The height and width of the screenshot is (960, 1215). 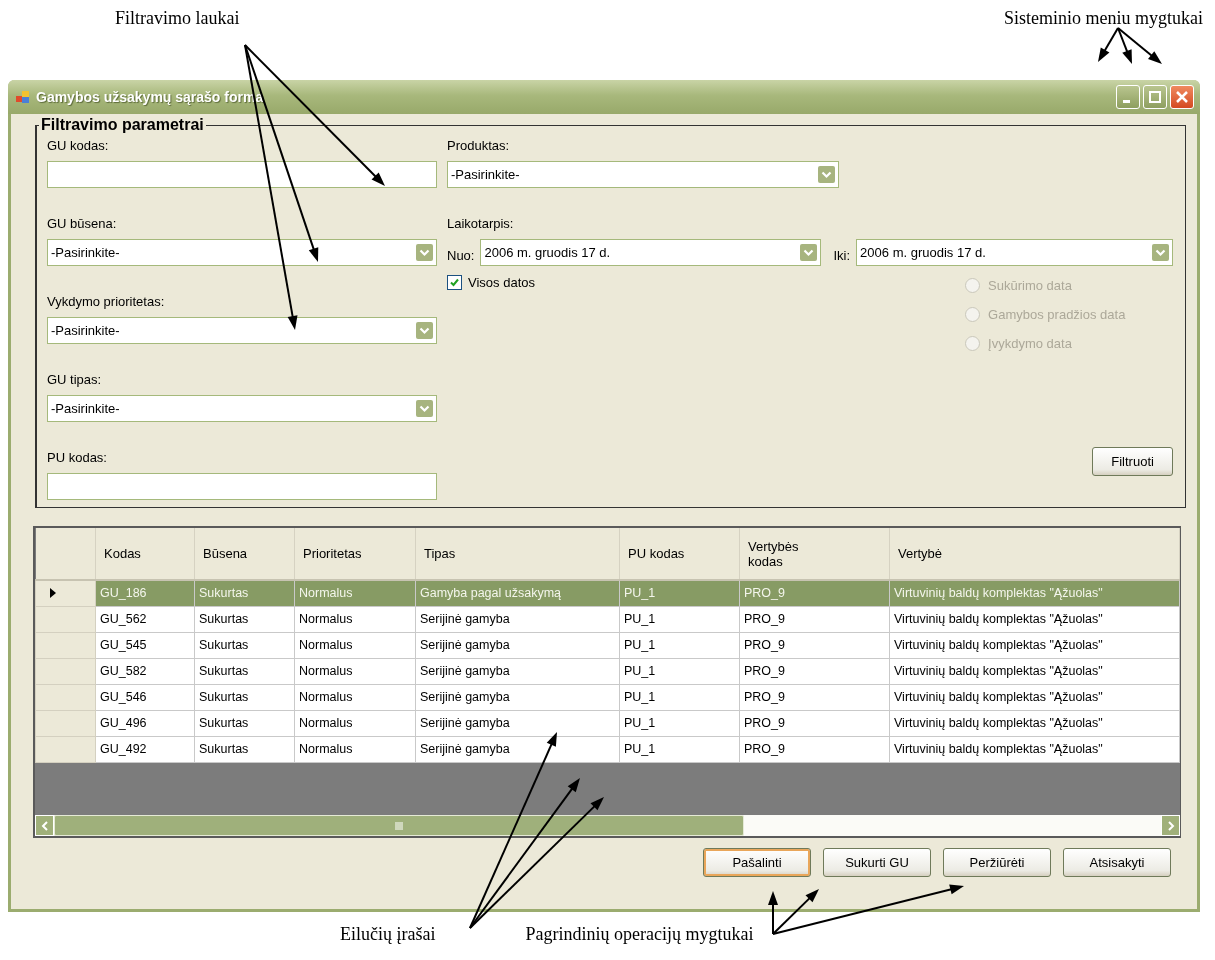 I want to click on field-label: Iki:, so click(x=842, y=255).